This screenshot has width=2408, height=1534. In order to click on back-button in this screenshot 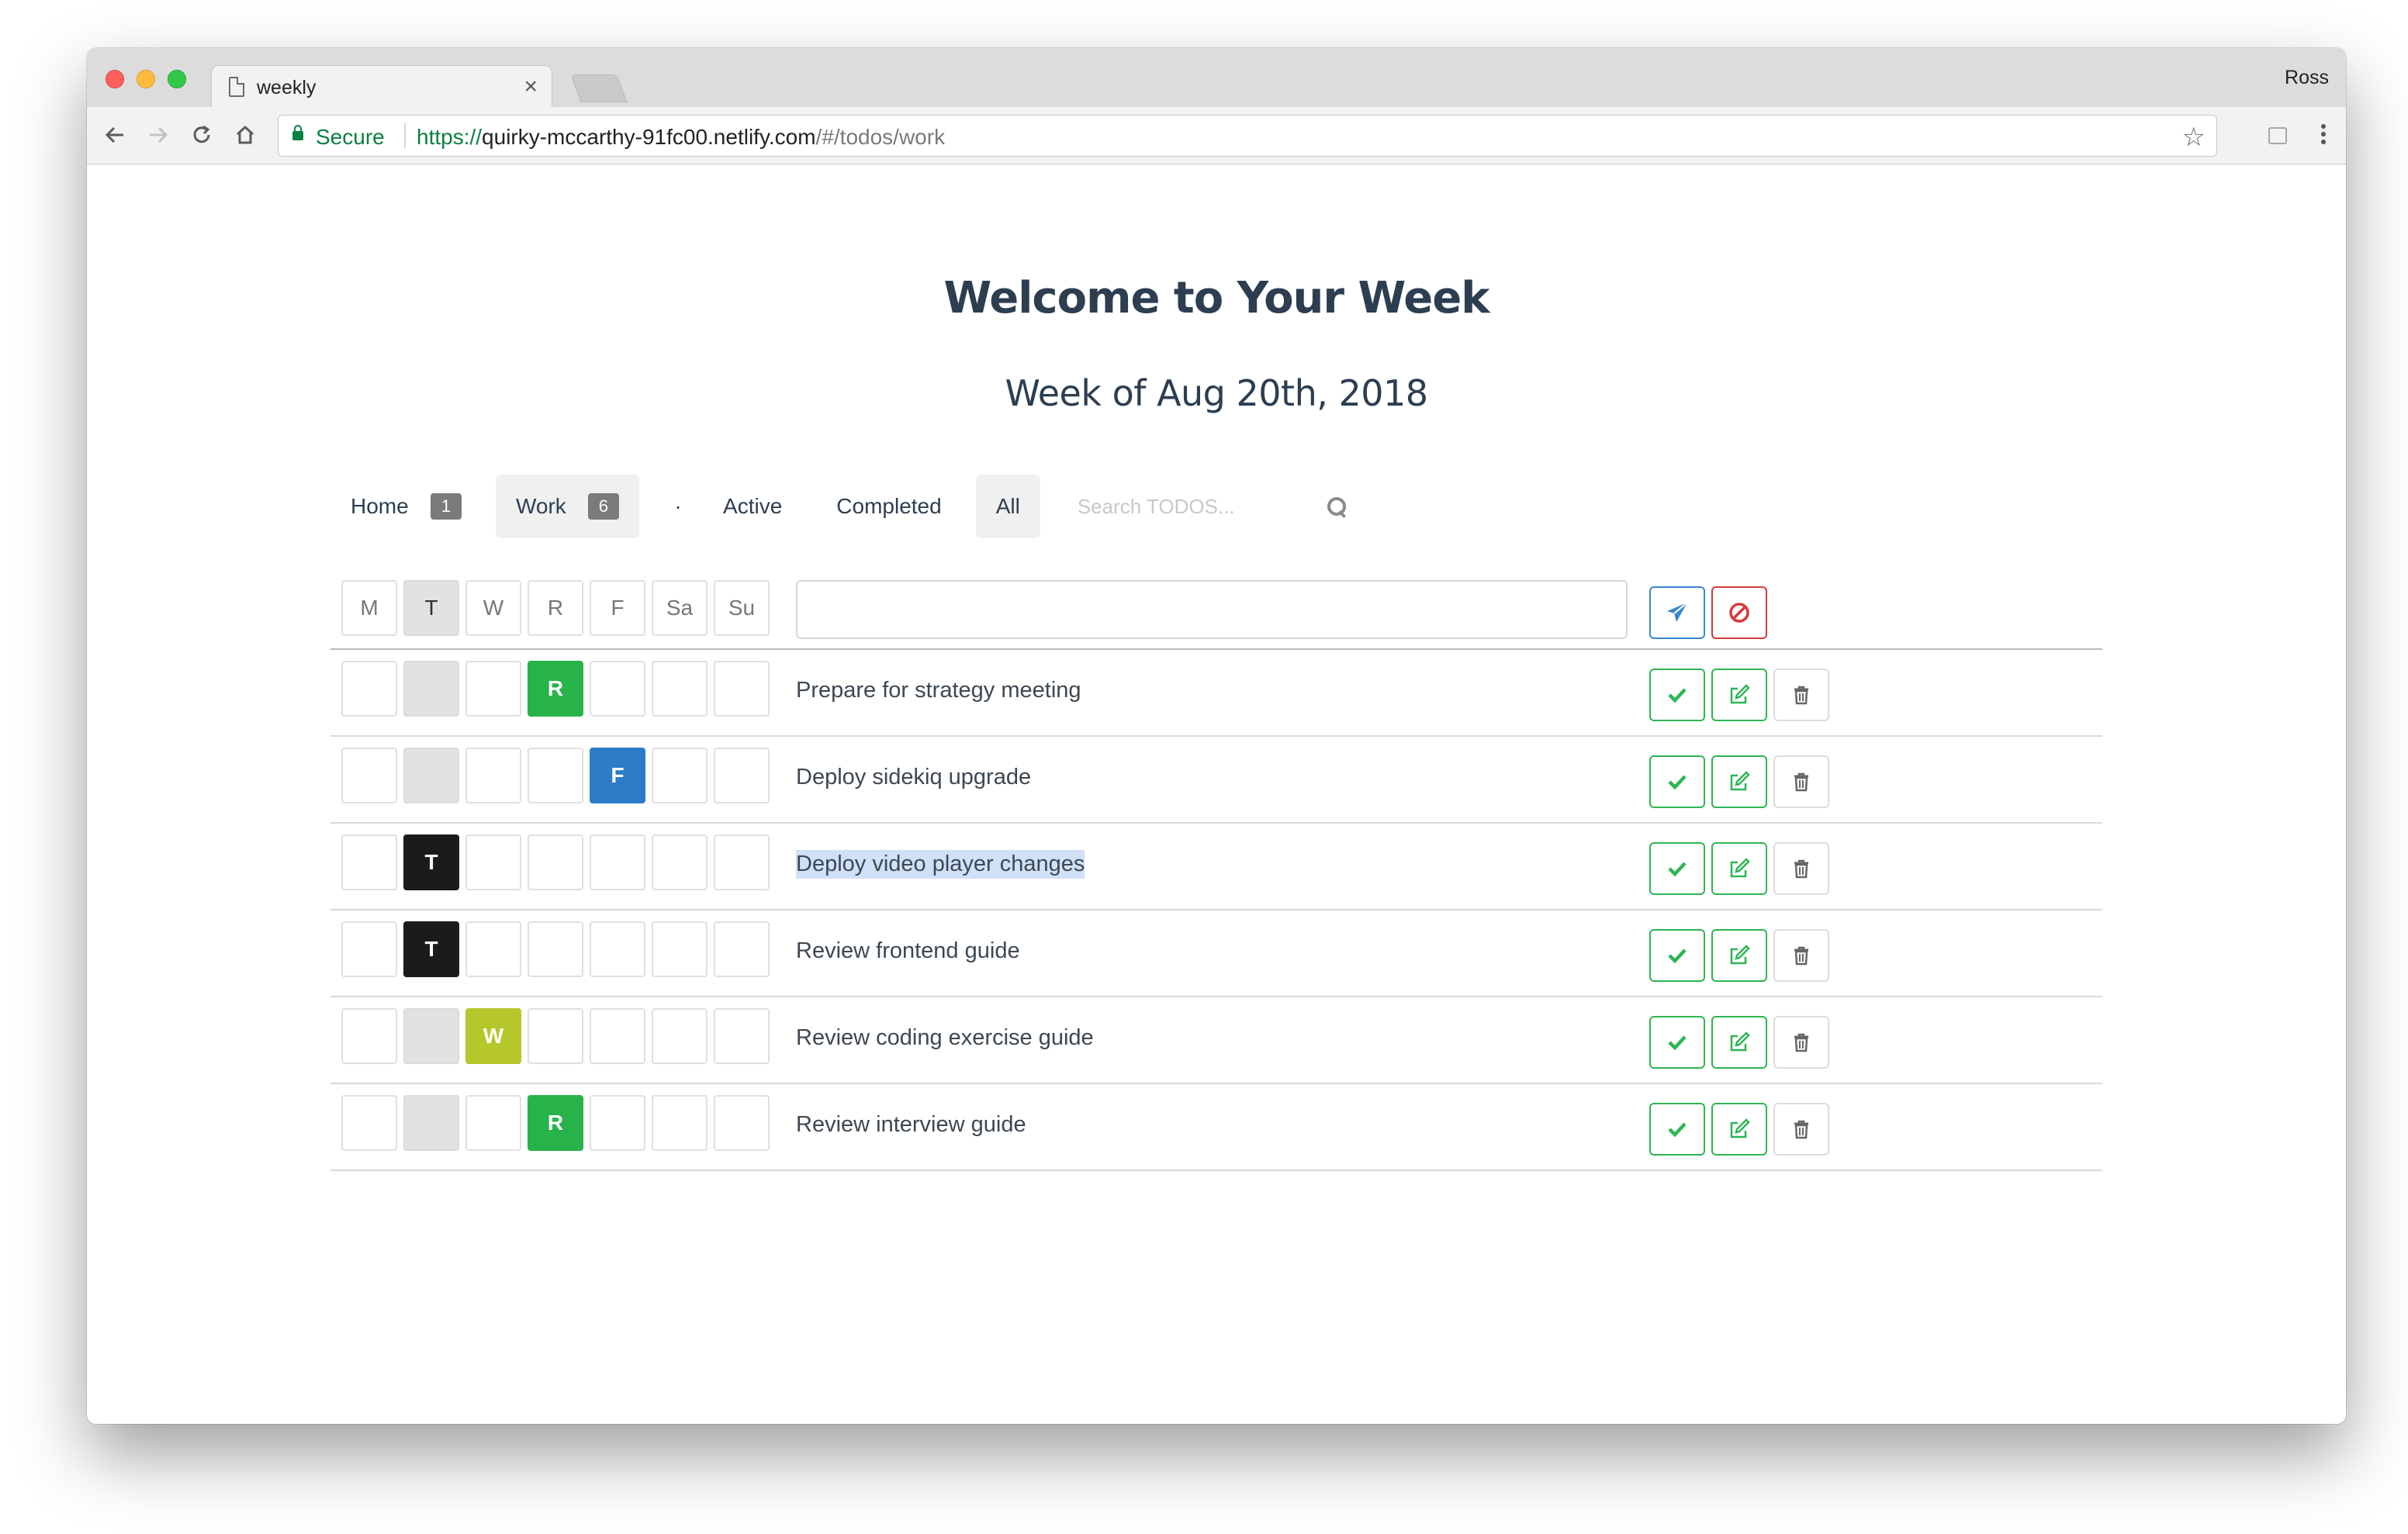, I will do `click(115, 135)`.